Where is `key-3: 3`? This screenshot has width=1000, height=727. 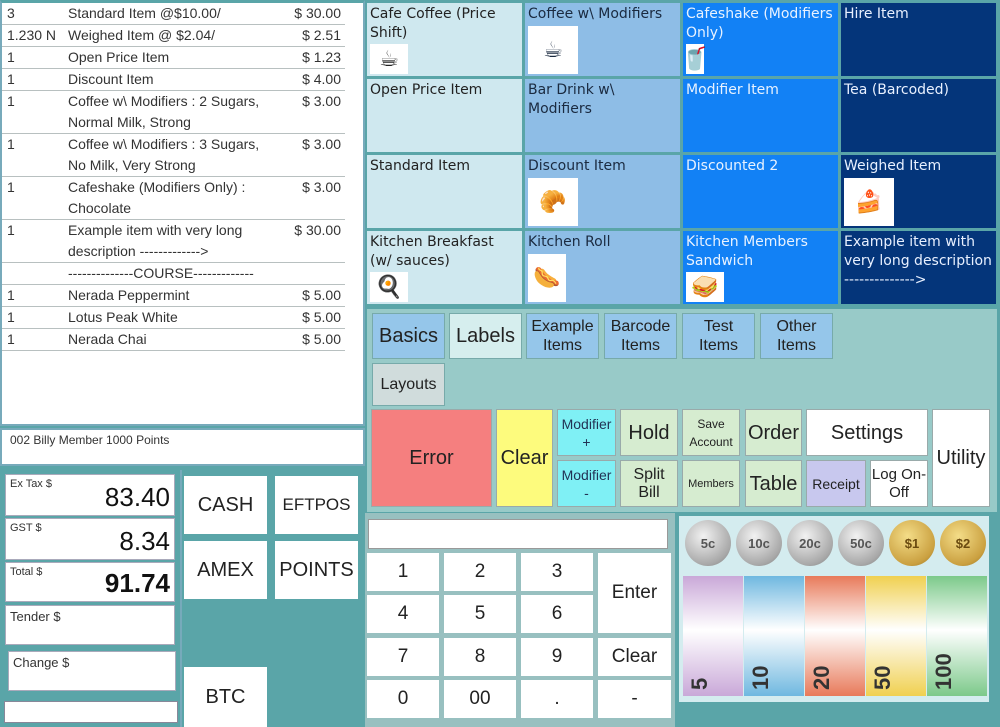
key-3: 3 is located at coordinates (557, 572).